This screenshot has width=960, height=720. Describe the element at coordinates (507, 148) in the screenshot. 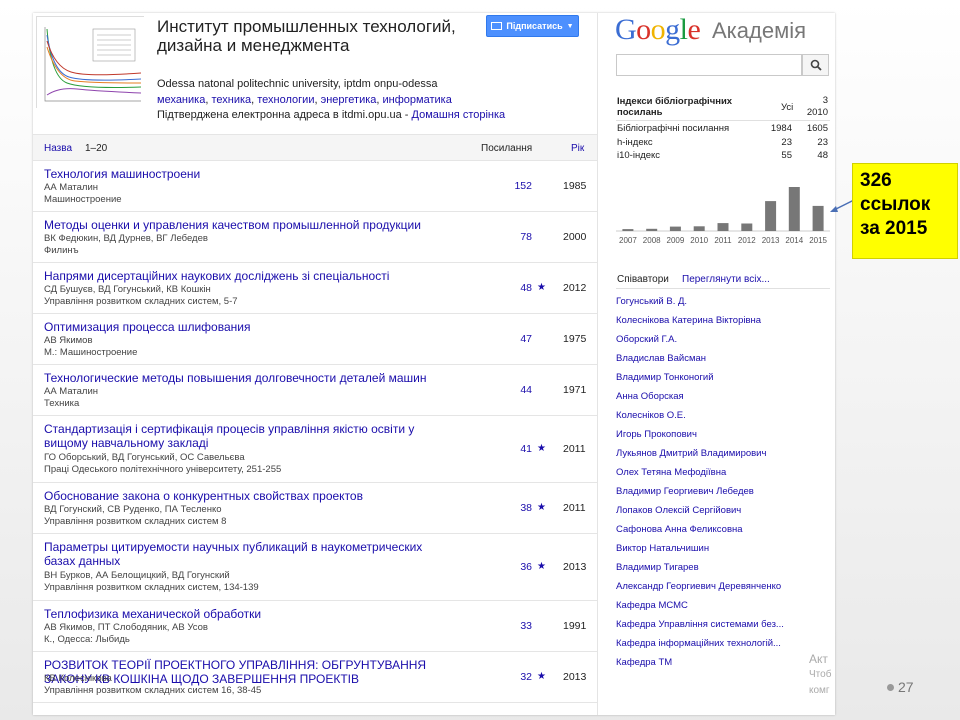

I see `column-citations: Посилання` at that location.